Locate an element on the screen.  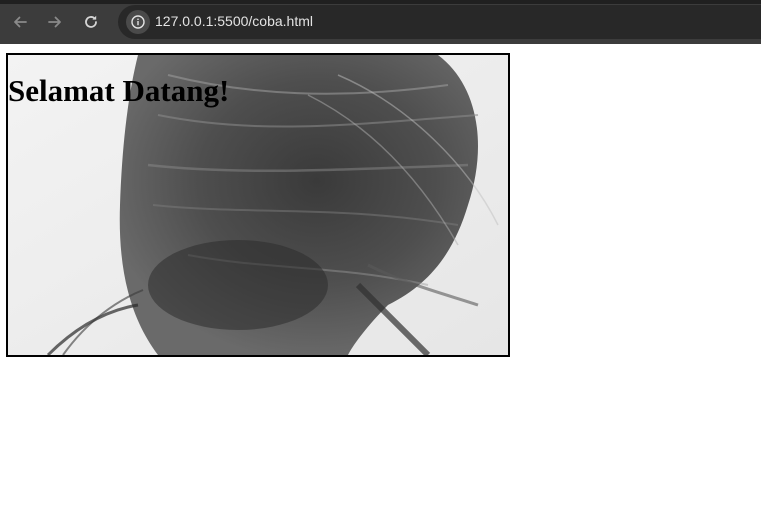
address-bar: 127.0.0.1:5500/coba.html is located at coordinates (439, 22).